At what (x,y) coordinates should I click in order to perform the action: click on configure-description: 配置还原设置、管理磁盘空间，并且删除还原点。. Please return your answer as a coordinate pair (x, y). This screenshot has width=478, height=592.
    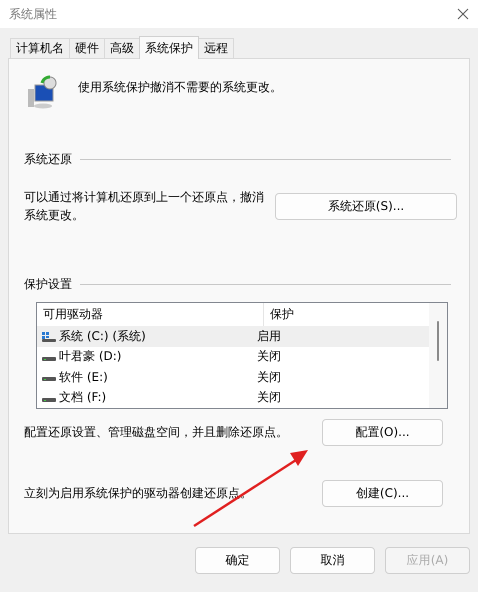
    Looking at the image, I should click on (156, 432).